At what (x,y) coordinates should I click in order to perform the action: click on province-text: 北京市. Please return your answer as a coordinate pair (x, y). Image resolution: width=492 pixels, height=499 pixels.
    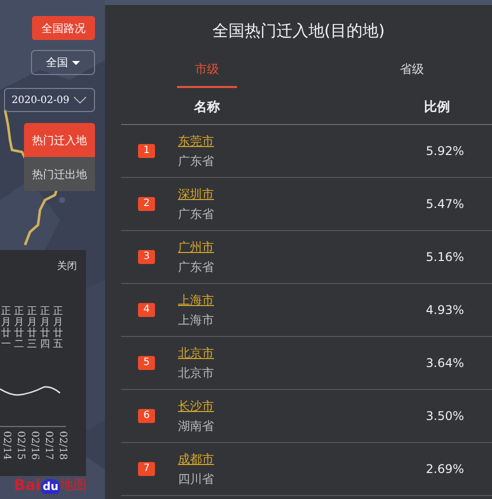
    Looking at the image, I should click on (196, 373).